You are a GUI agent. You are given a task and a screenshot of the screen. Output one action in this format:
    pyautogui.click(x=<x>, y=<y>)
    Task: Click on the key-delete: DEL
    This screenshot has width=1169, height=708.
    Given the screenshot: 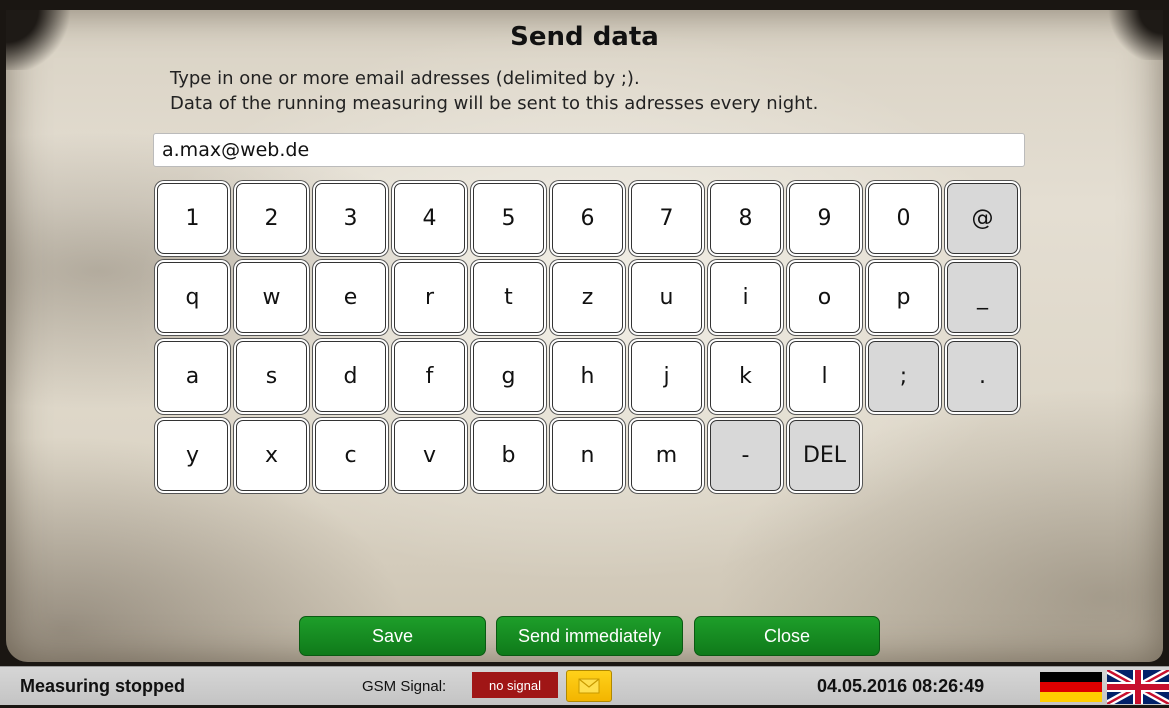 What is the action you would take?
    pyautogui.click(x=824, y=455)
    